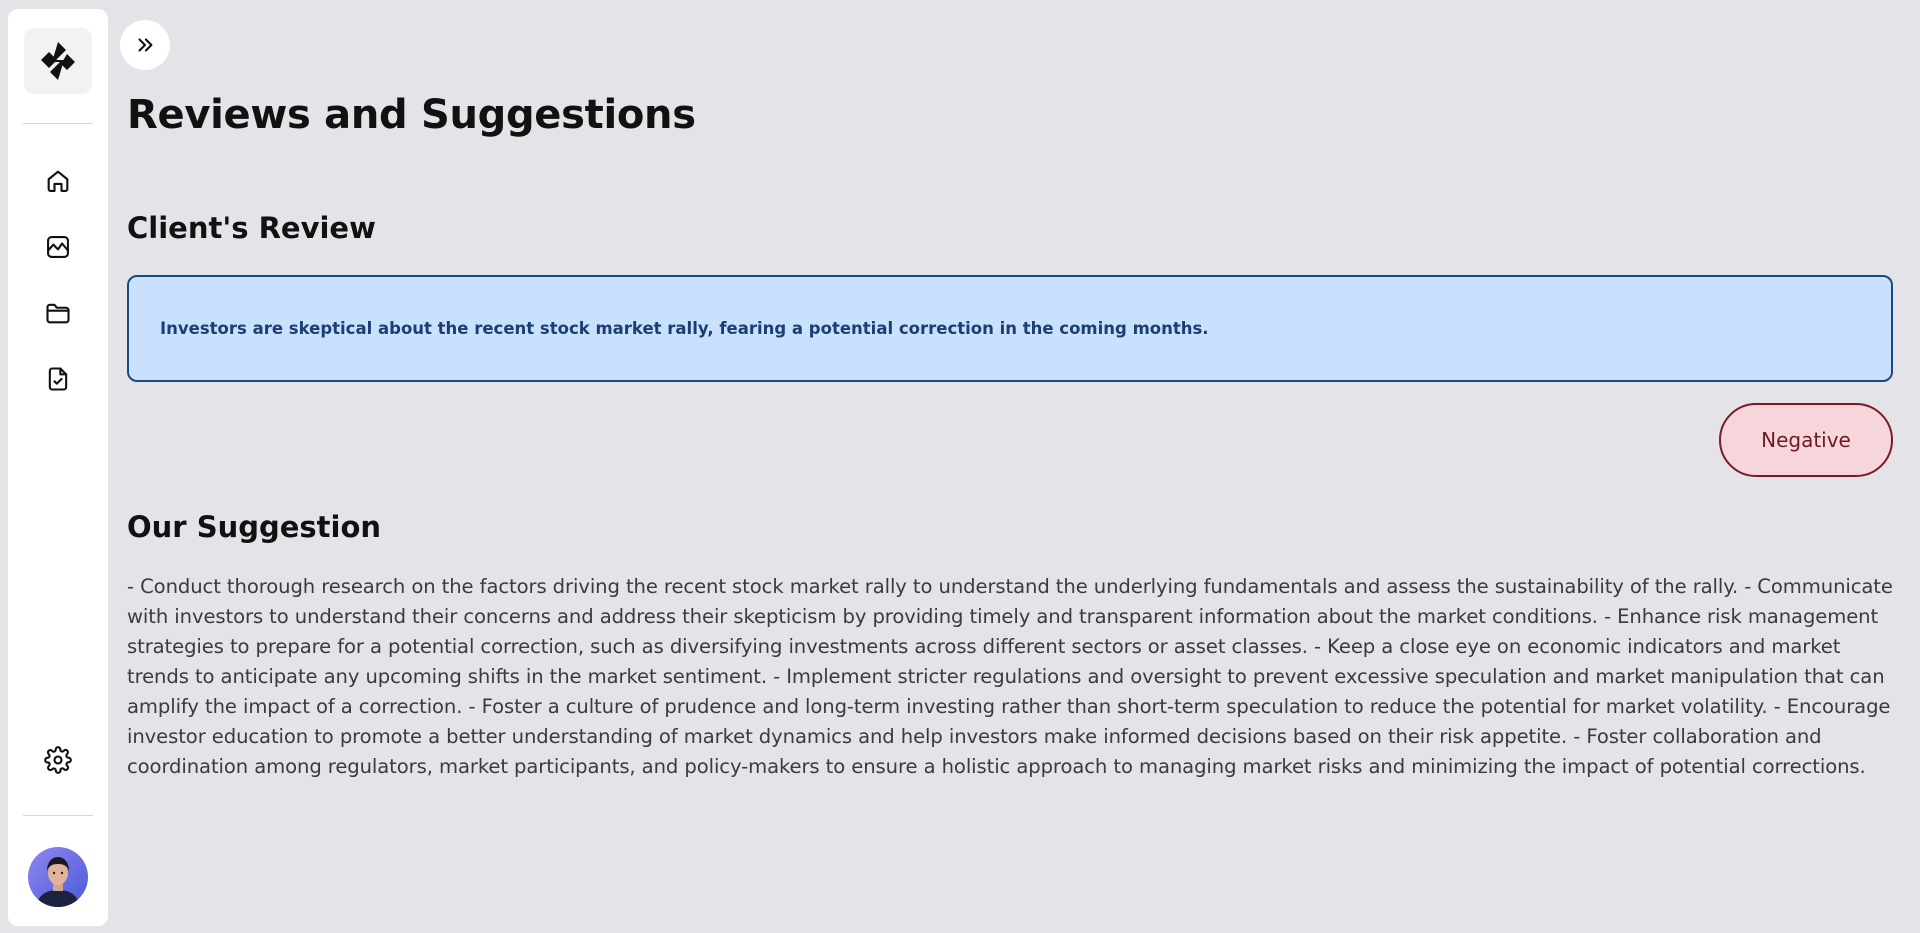 This screenshot has height=933, width=1920. I want to click on gear-icon, so click(58, 760).